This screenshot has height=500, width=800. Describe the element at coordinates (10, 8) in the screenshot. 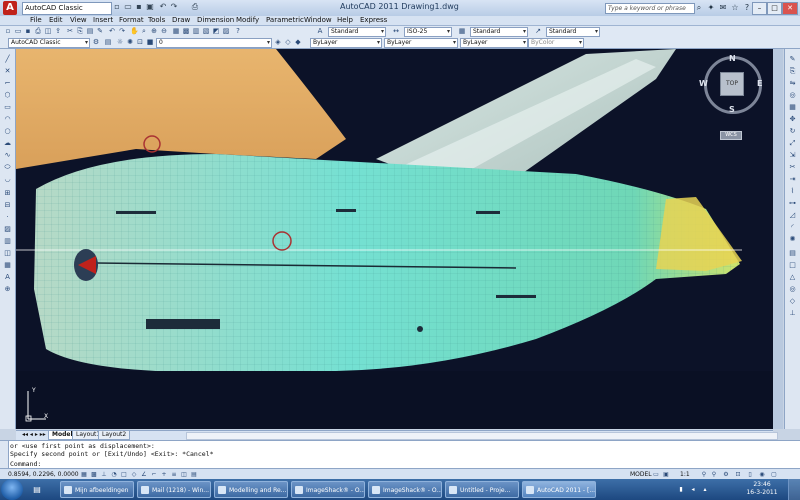

I see `autocad-logo-icon: A` at that location.